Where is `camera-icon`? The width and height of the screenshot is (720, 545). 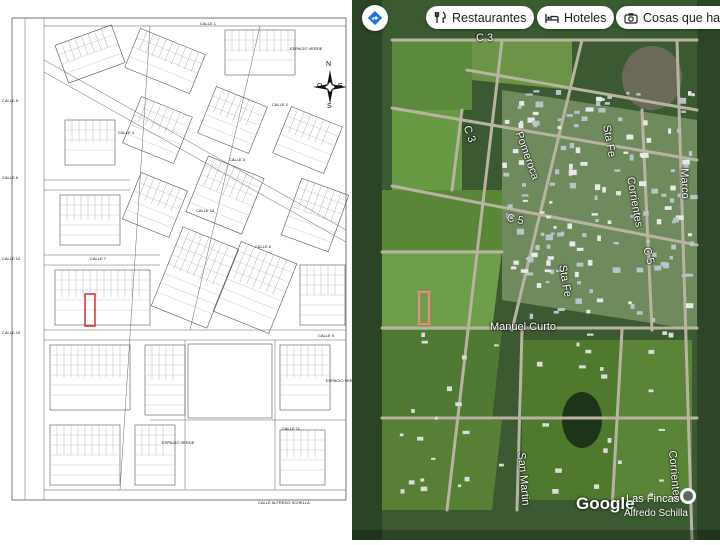
camera-icon is located at coordinates (631, 18).